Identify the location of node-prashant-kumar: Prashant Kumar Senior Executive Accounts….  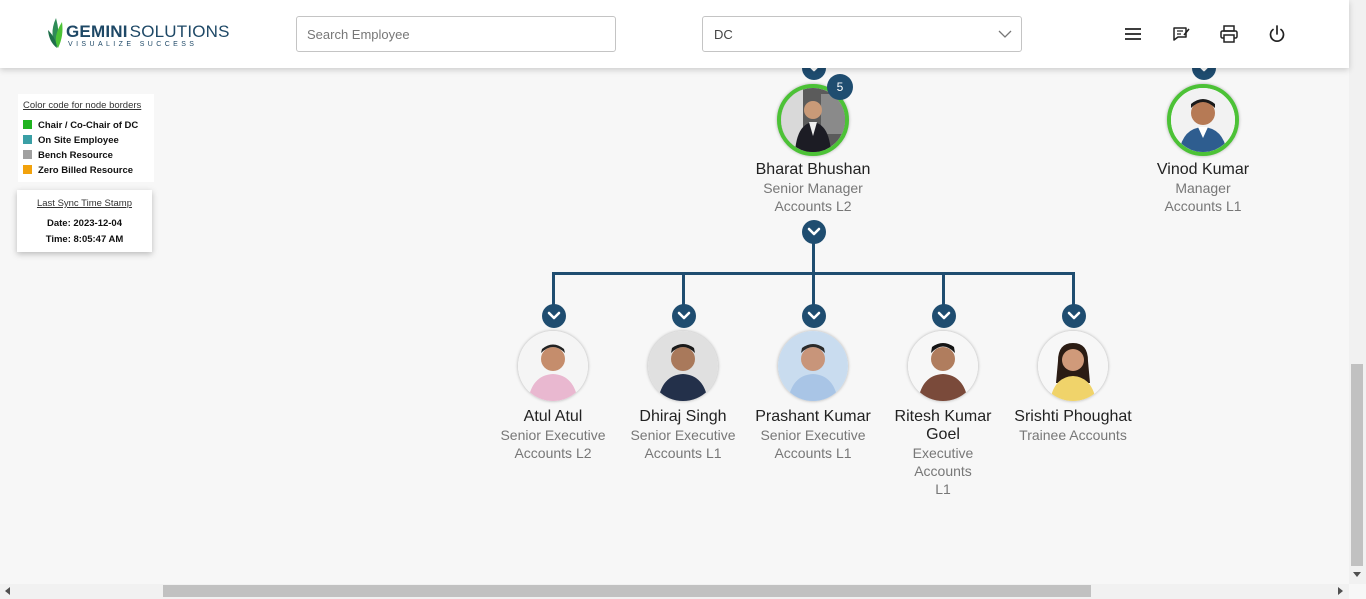
(813, 435).